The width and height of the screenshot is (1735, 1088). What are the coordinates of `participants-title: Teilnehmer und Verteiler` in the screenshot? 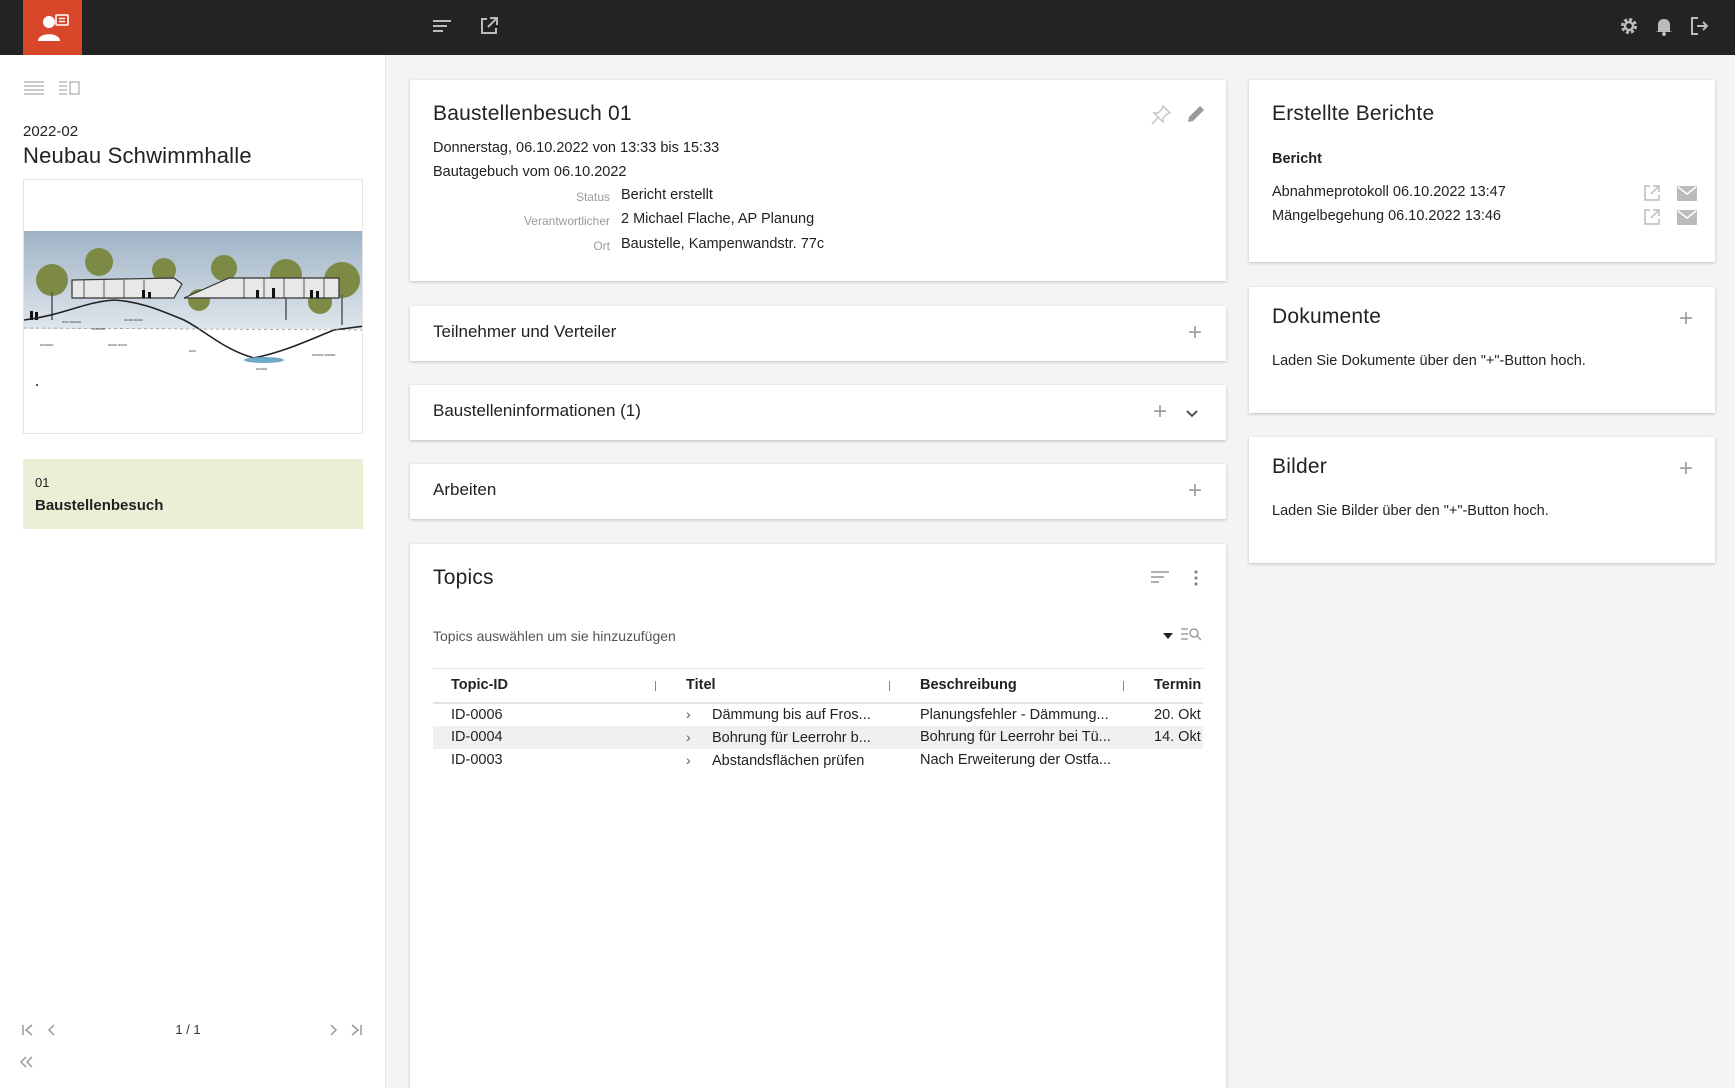 It's located at (525, 331).